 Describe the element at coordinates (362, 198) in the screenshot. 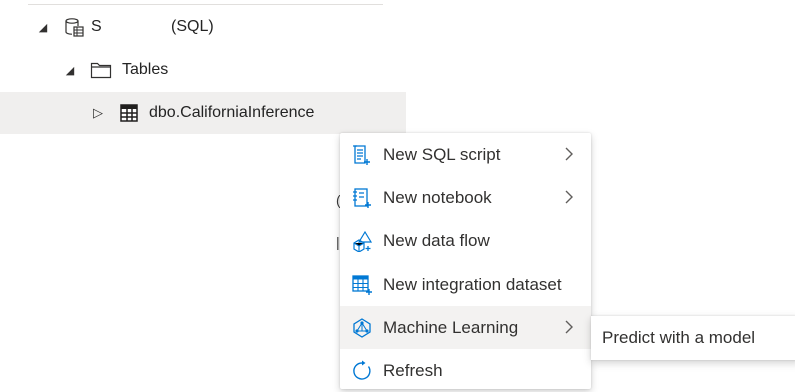

I see `notebook-icon` at that location.